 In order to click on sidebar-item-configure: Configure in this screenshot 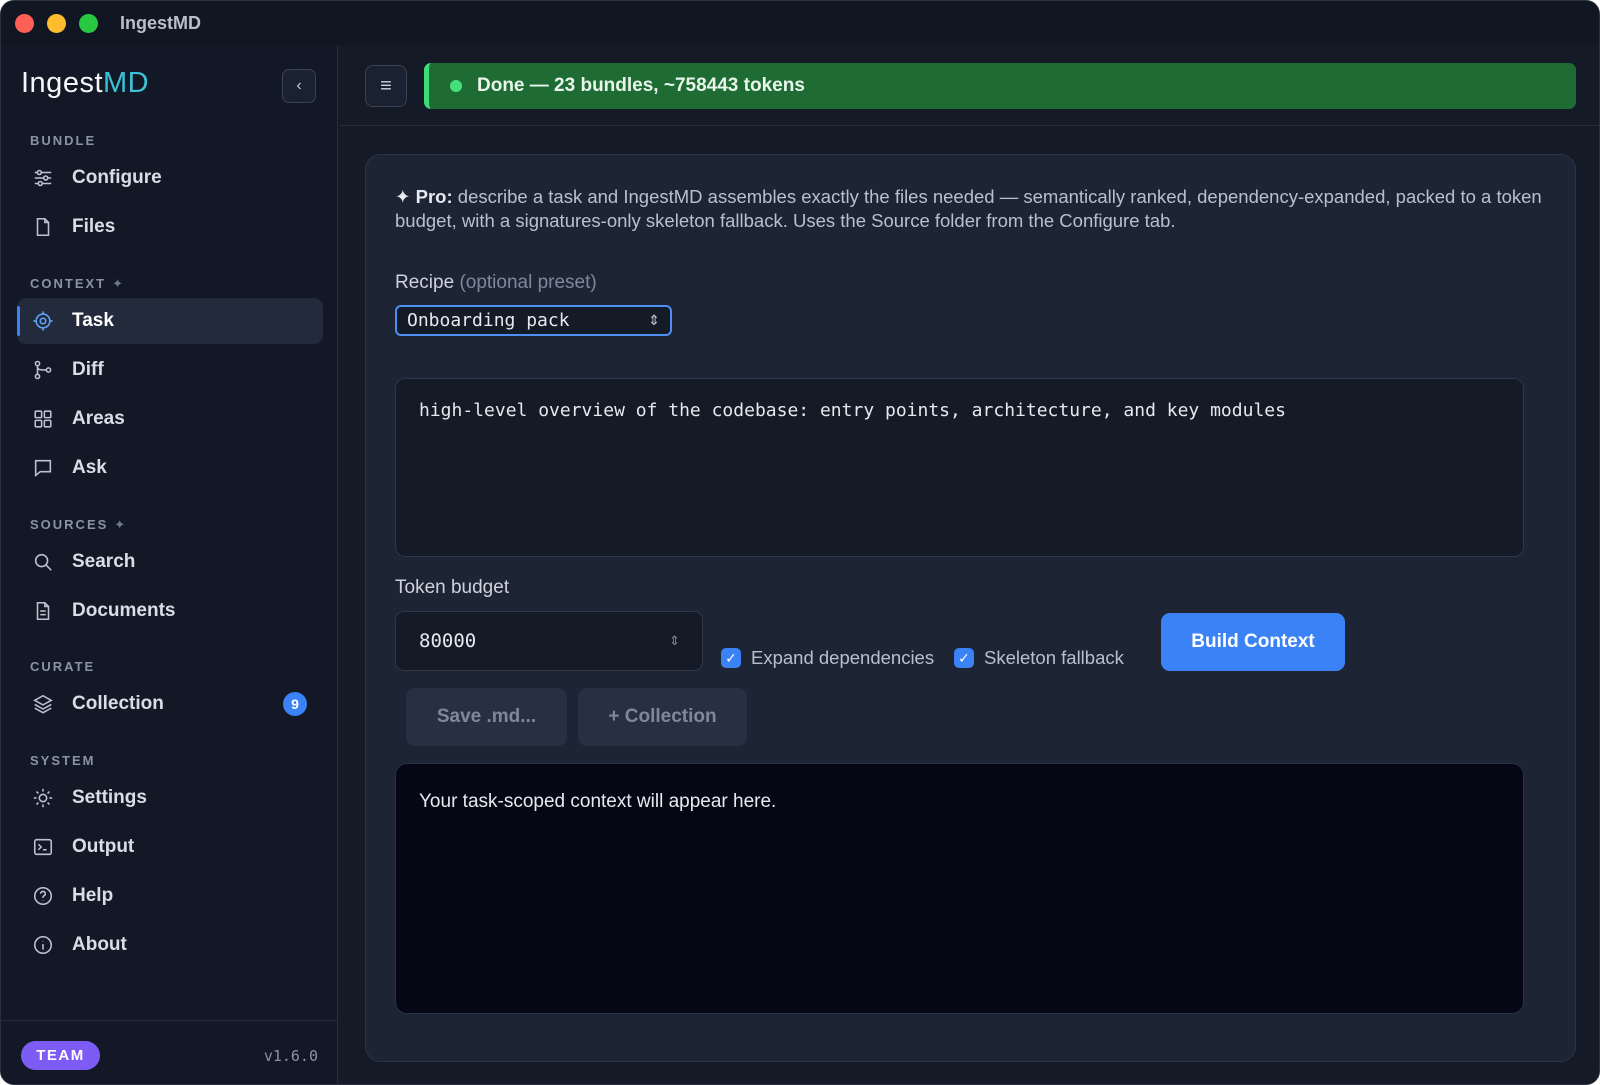, I will do `click(170, 178)`.